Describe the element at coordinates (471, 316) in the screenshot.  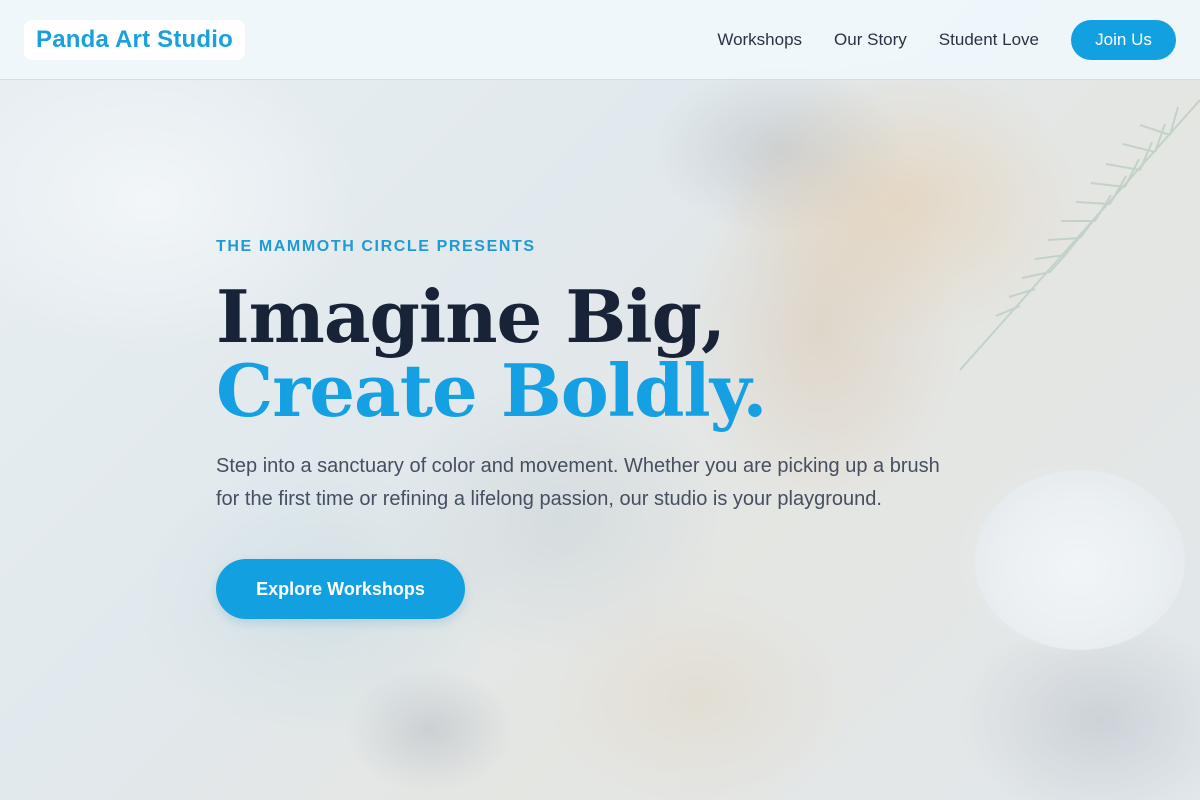
I see `headline-main: Imagine Big,` at that location.